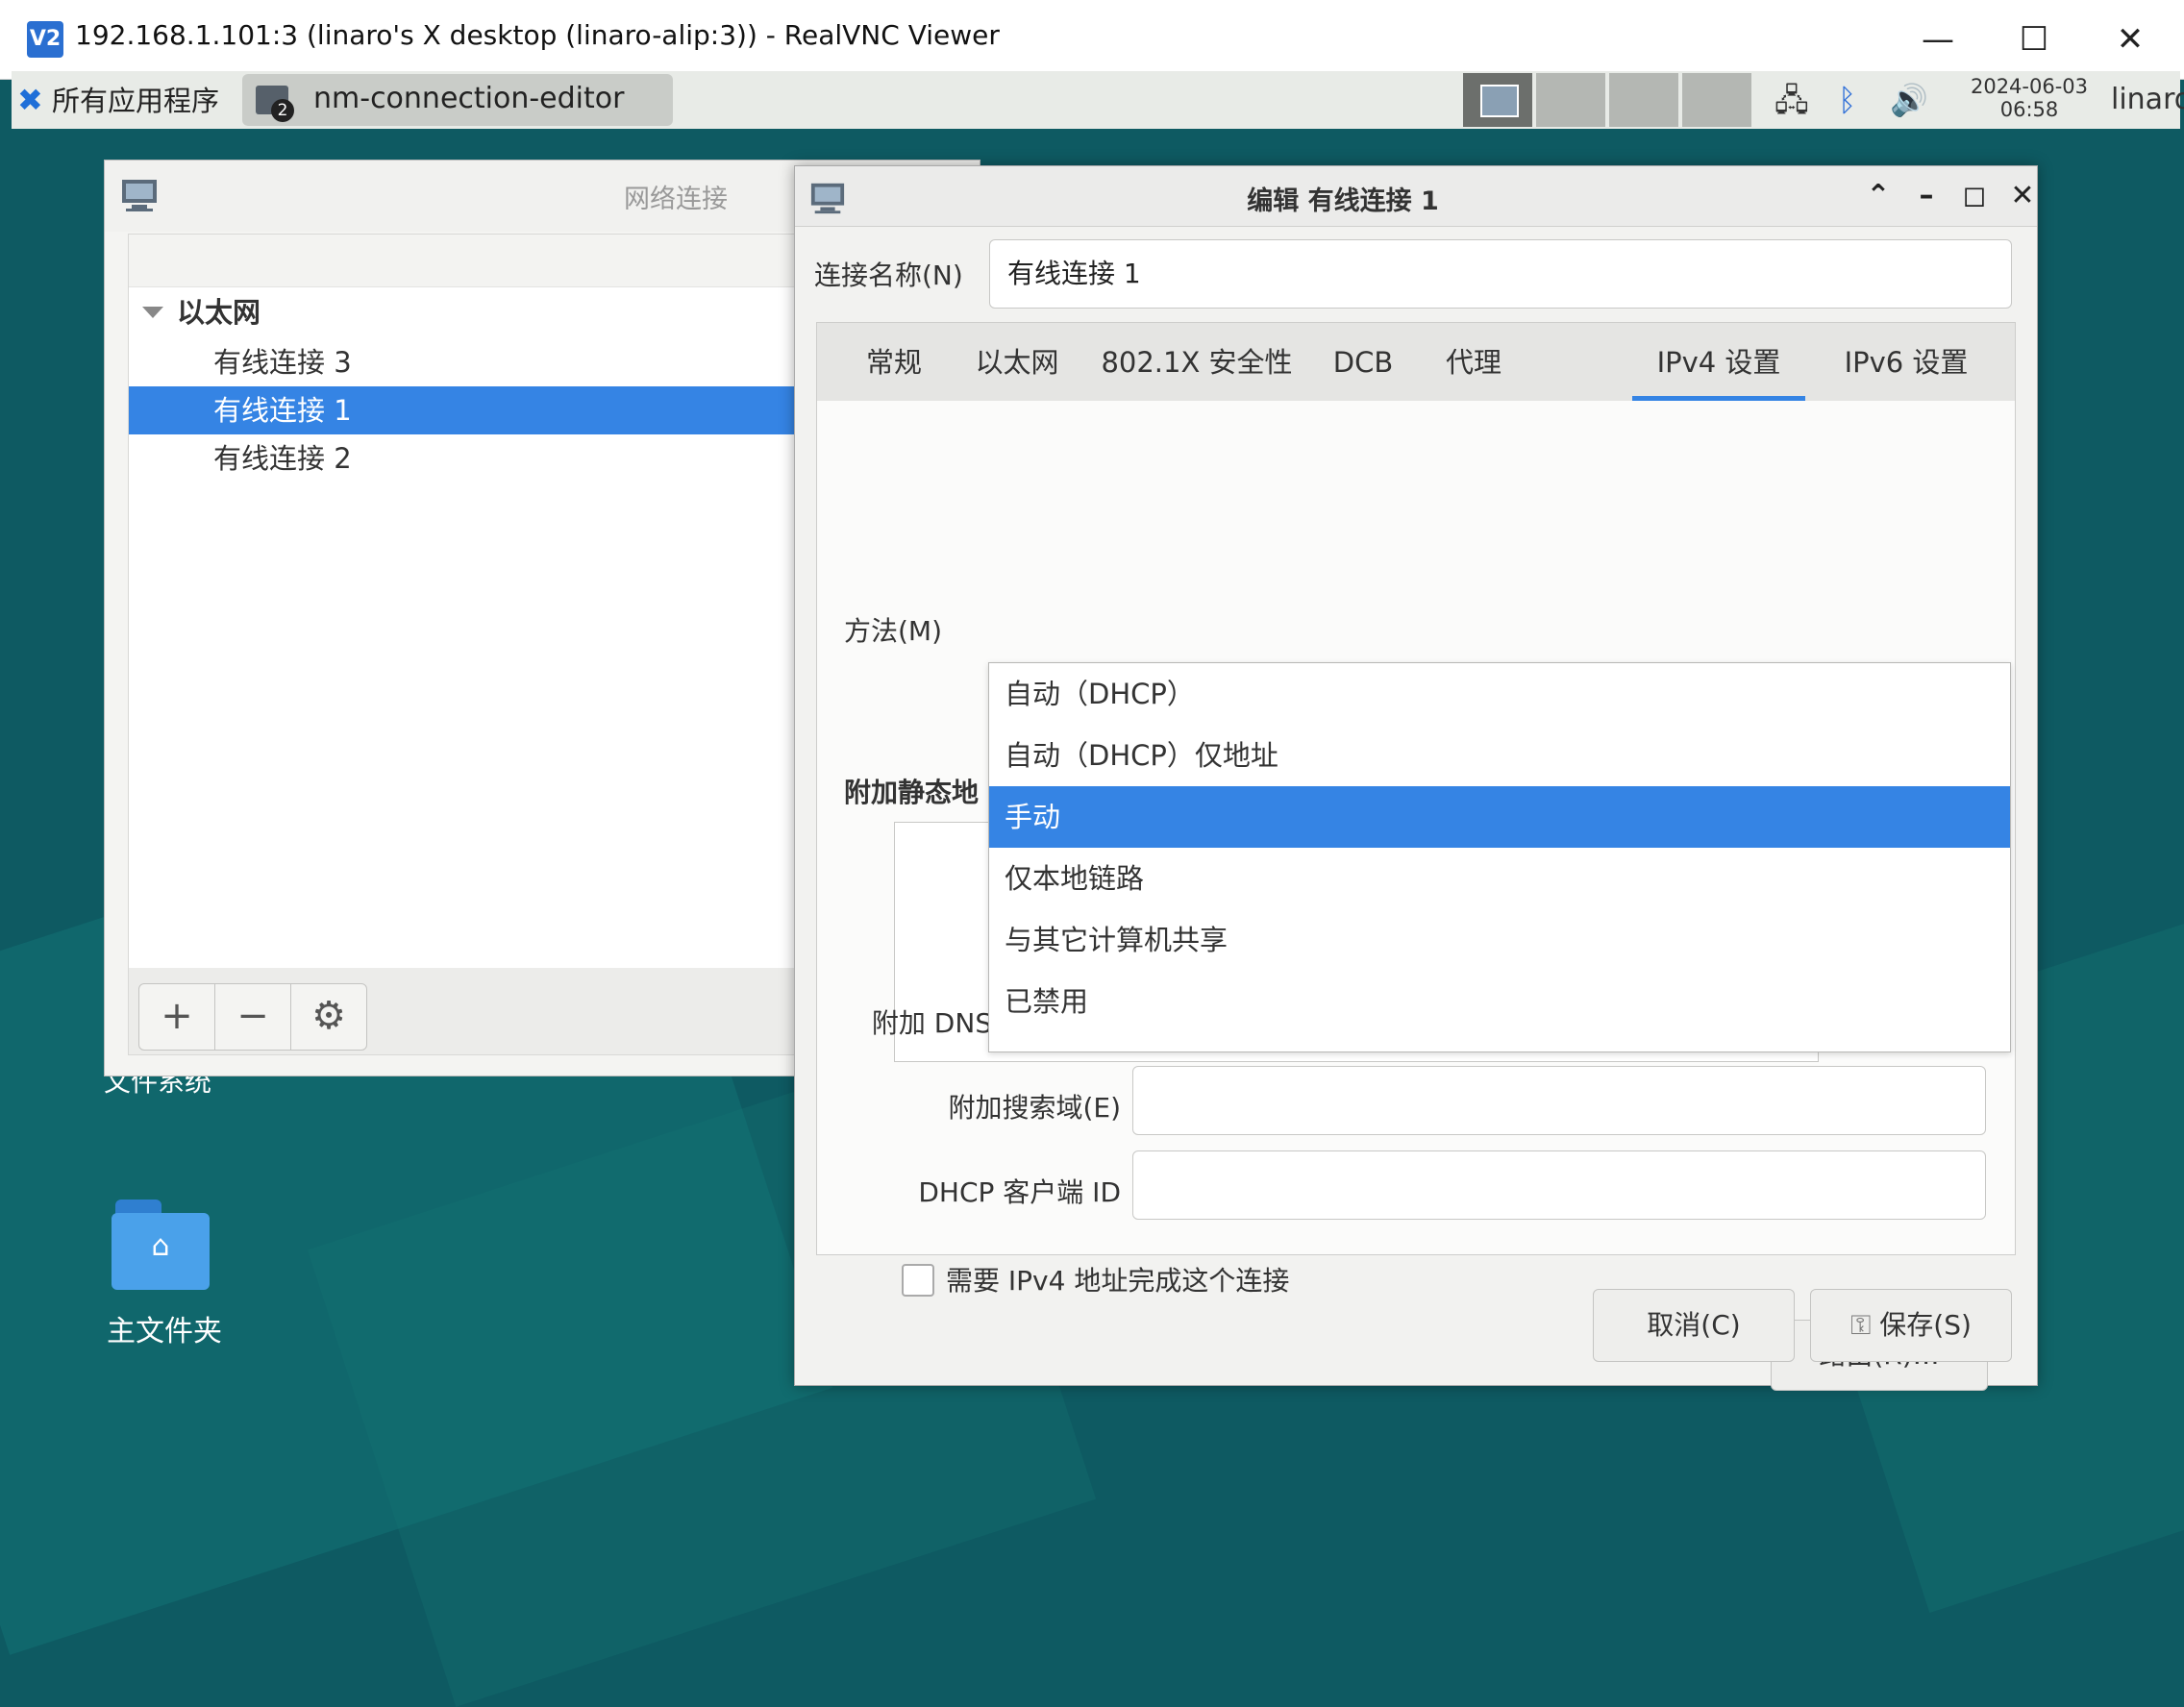 The height and width of the screenshot is (1707, 2184). I want to click on save-button: ⚿ 保存(S), so click(1911, 1326).